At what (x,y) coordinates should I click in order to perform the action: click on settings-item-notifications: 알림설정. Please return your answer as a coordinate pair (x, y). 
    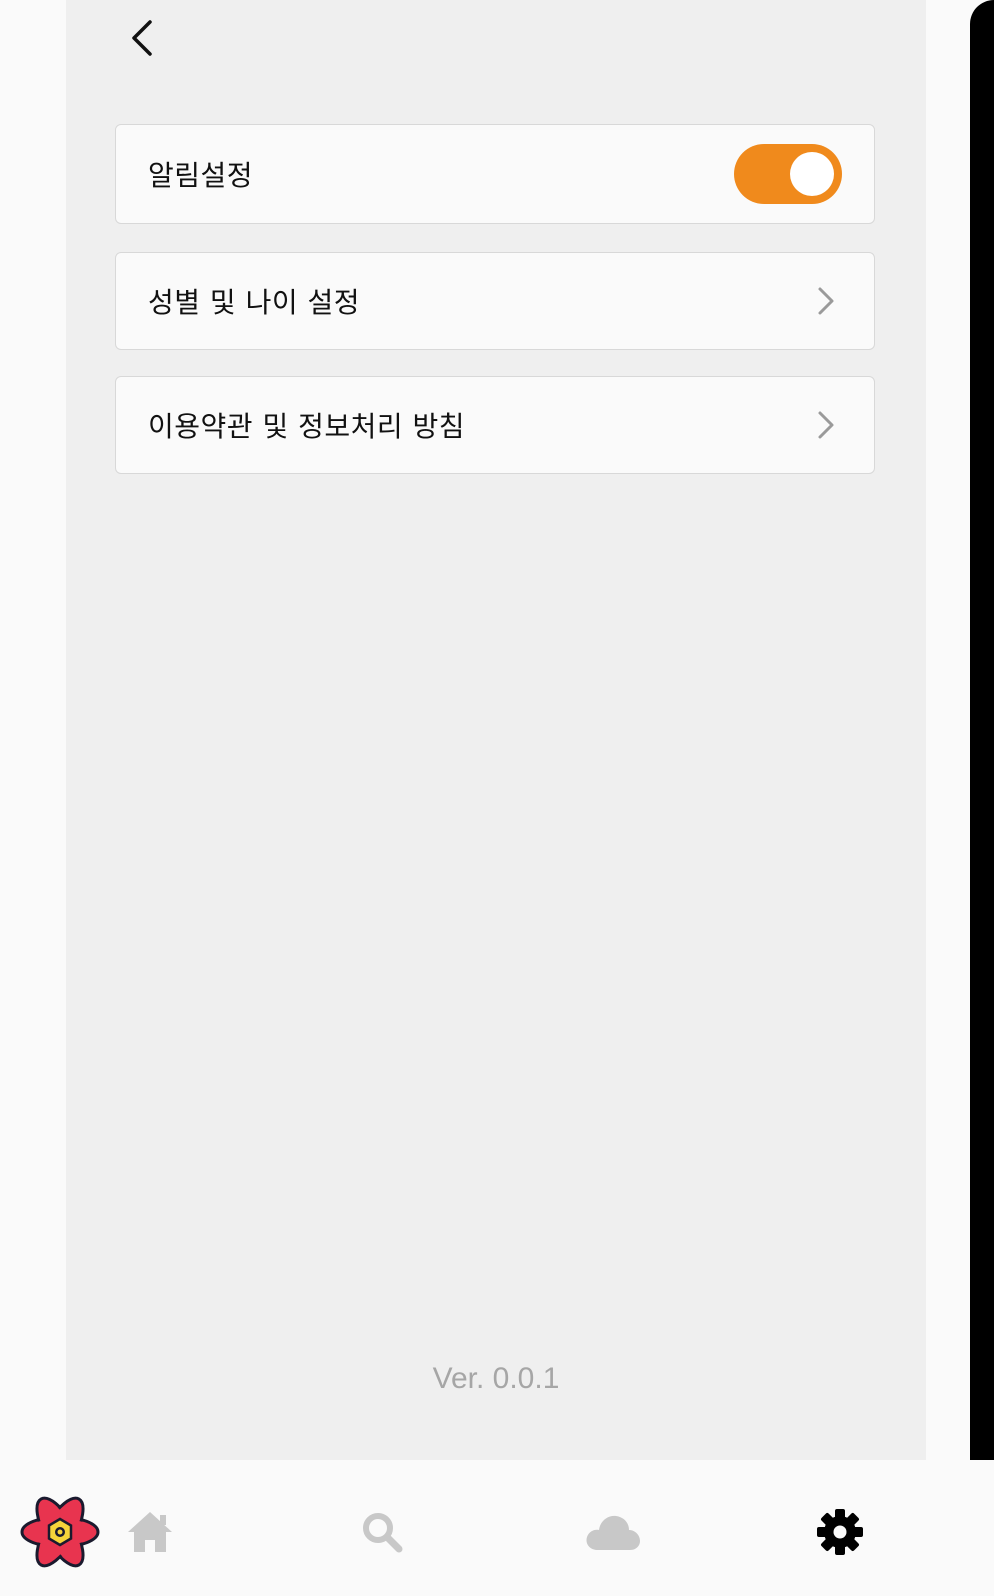
    Looking at the image, I should click on (495, 174).